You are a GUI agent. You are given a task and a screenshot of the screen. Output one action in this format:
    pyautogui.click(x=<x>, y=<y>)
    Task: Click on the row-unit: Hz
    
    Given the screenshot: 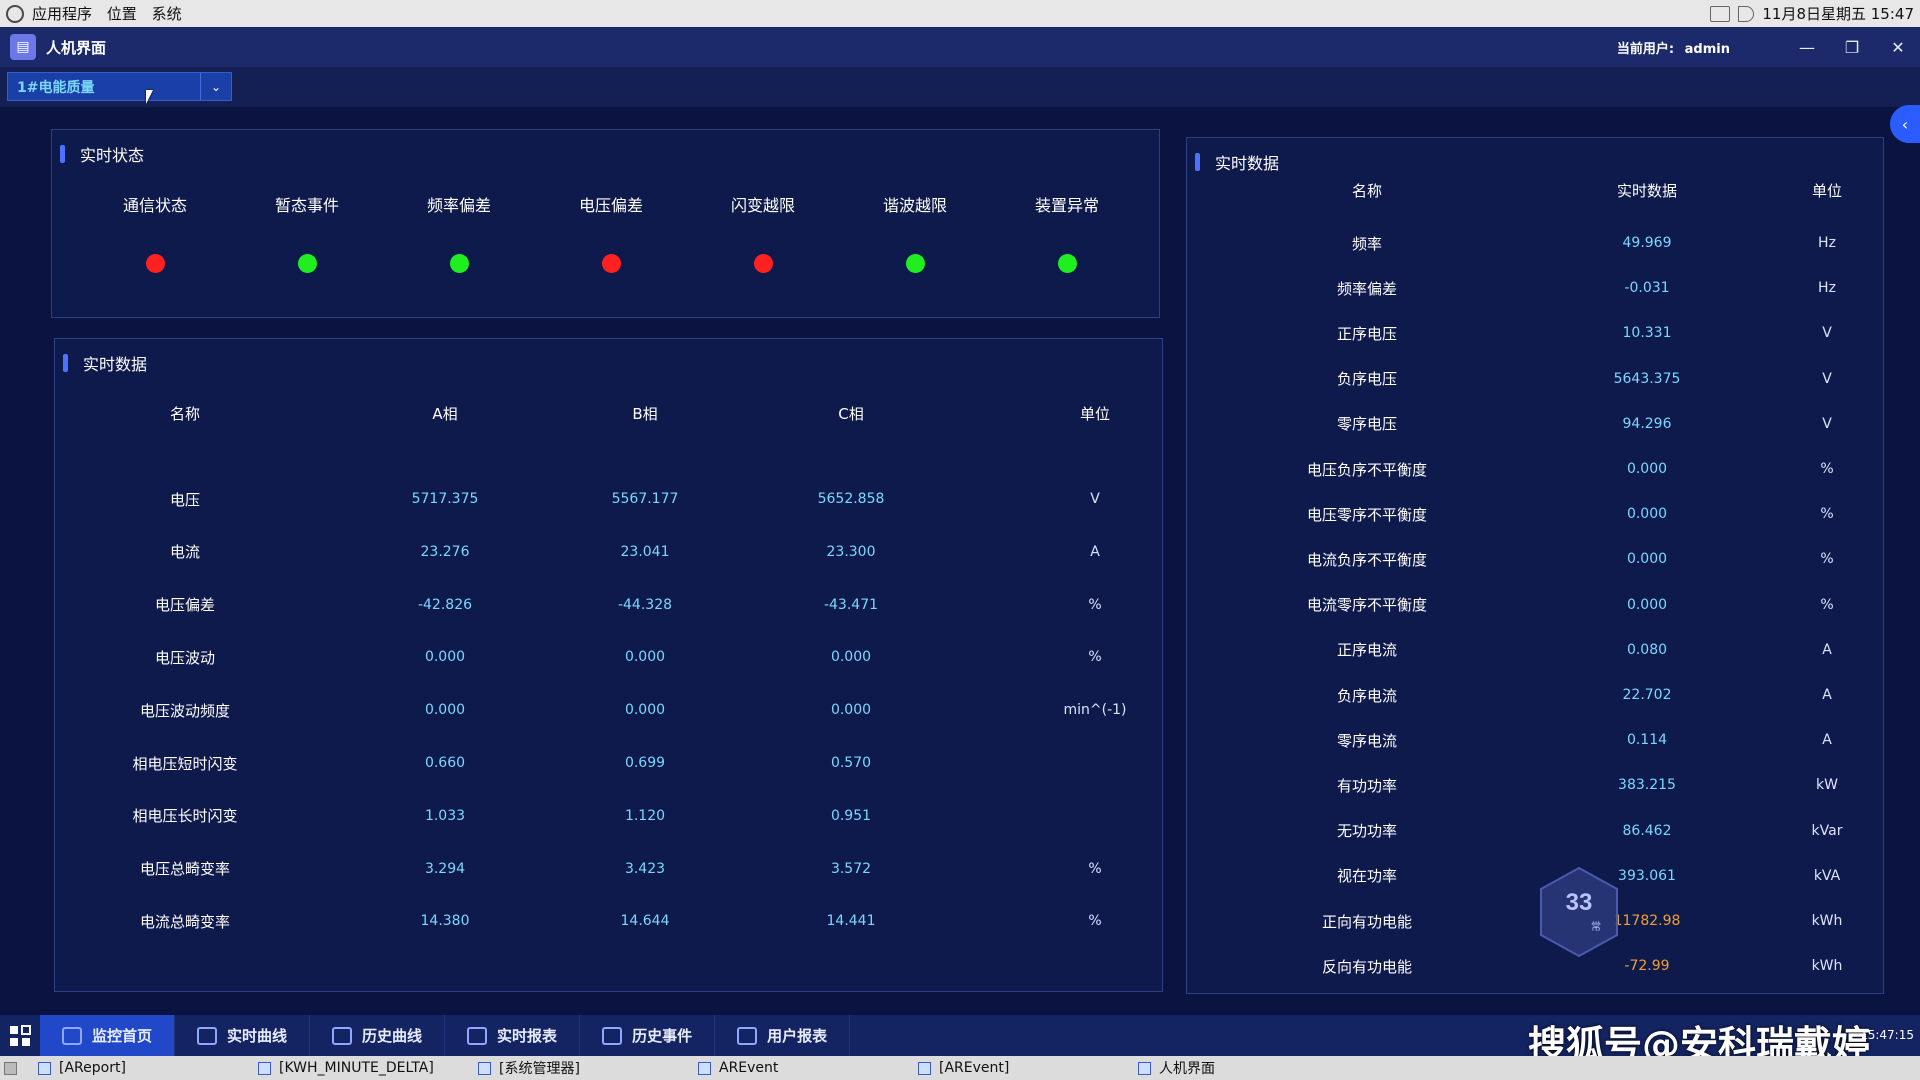 What is the action you would take?
    pyautogui.click(x=1827, y=243)
    